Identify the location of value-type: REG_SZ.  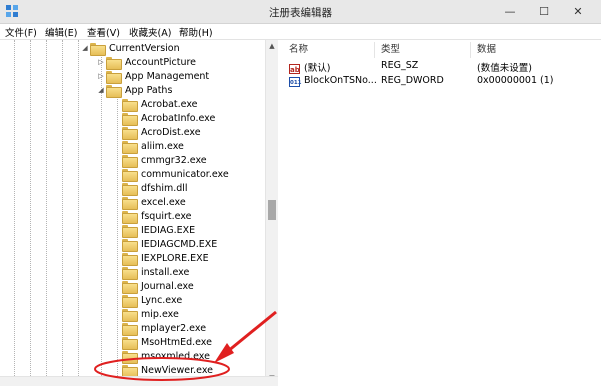
(400, 65).